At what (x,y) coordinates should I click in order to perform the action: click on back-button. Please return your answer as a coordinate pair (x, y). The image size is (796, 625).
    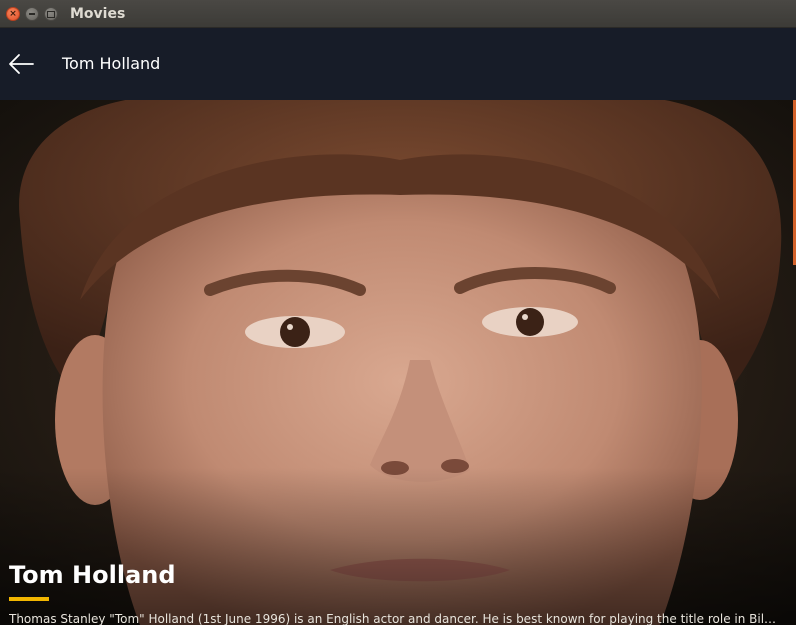
    Looking at the image, I should click on (21, 64).